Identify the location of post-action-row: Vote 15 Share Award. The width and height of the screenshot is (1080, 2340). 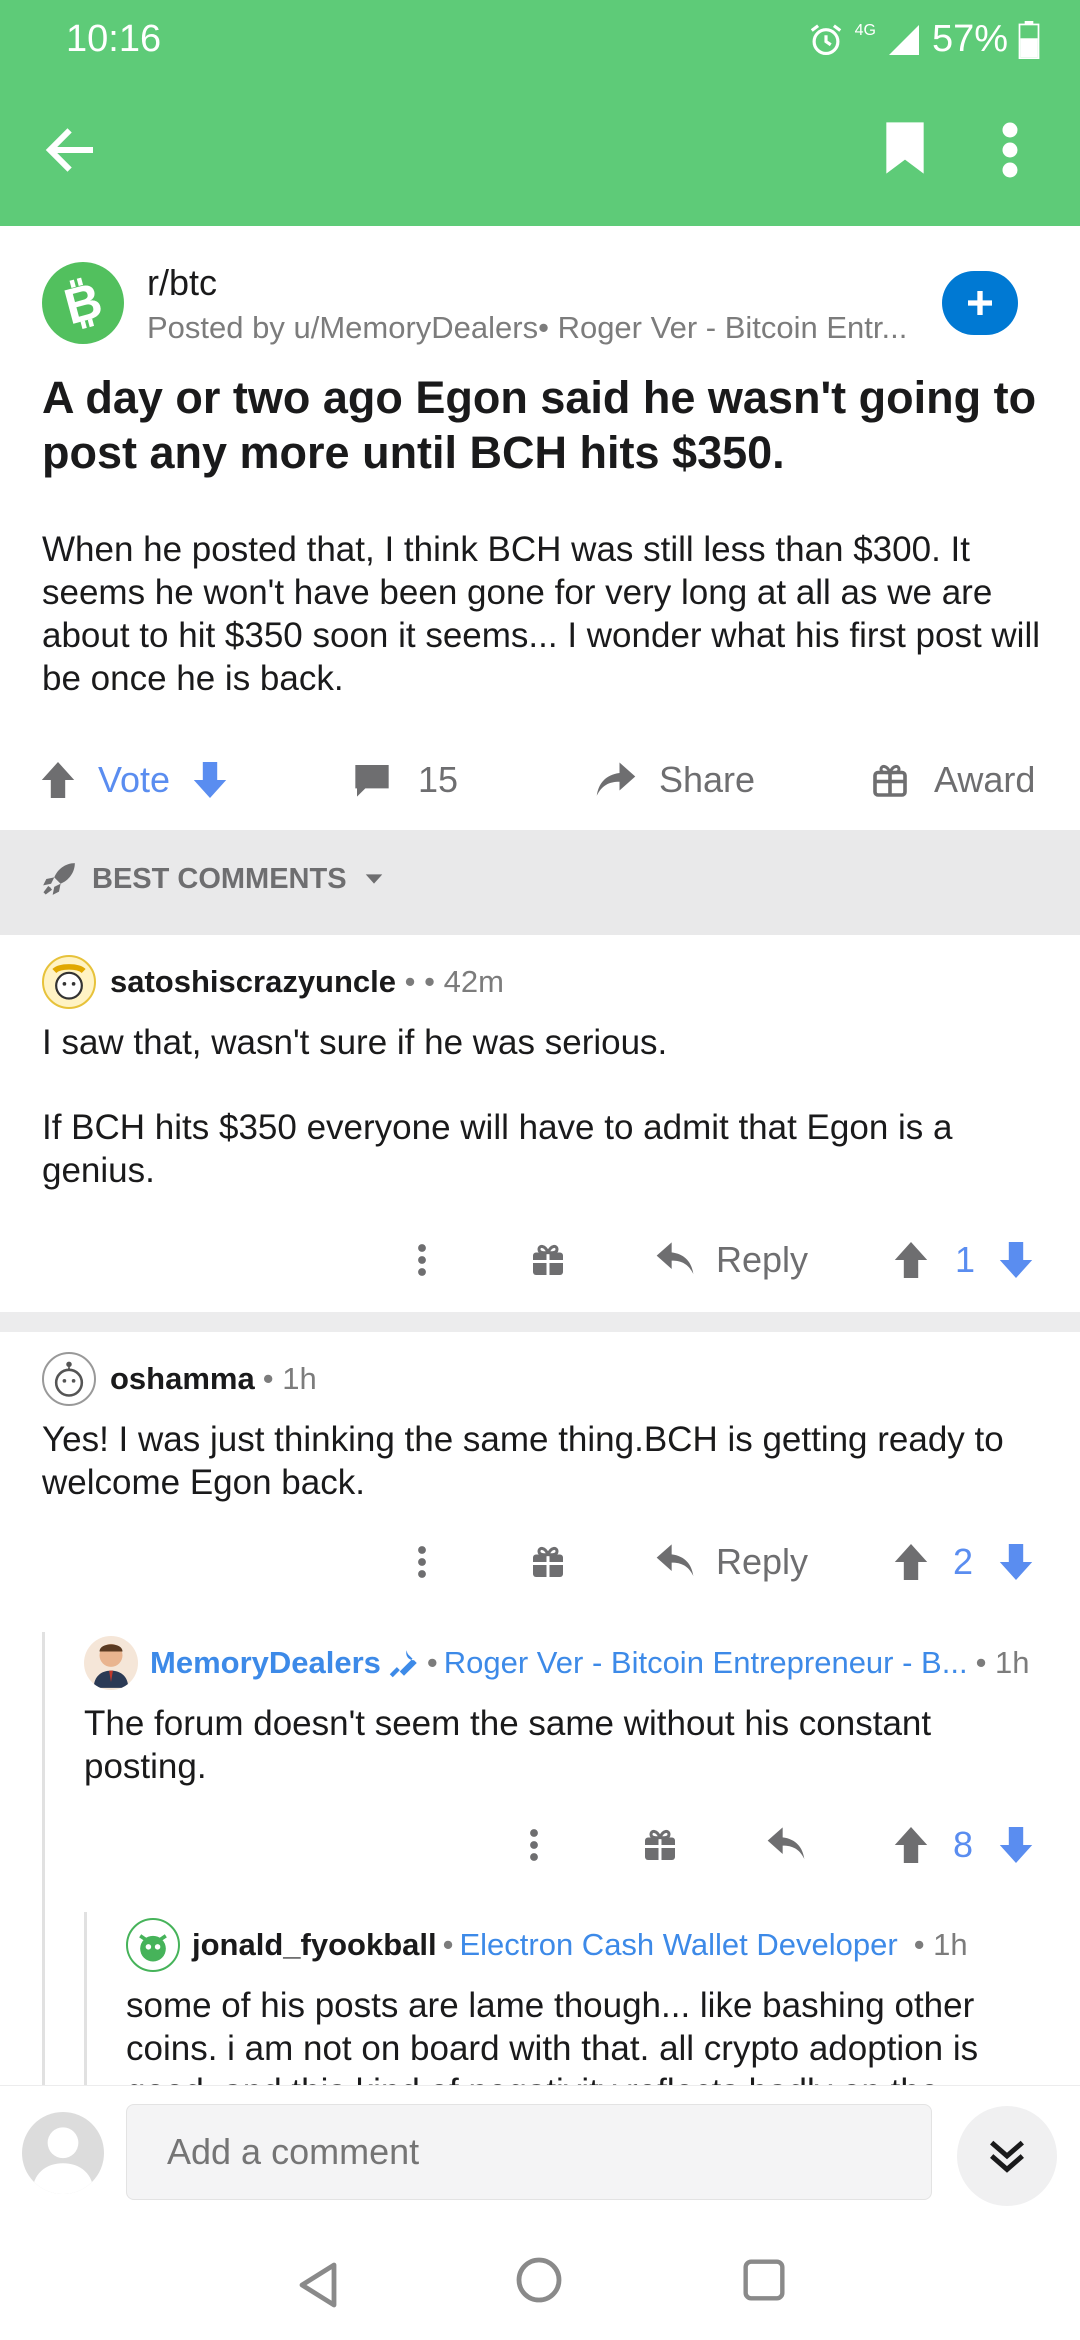
(540, 780).